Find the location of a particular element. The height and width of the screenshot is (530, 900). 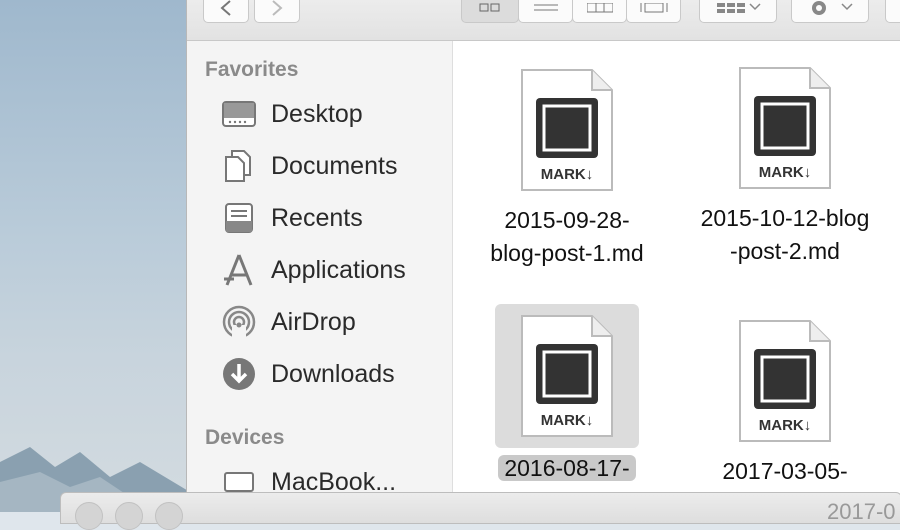

back-button is located at coordinates (226, 11).